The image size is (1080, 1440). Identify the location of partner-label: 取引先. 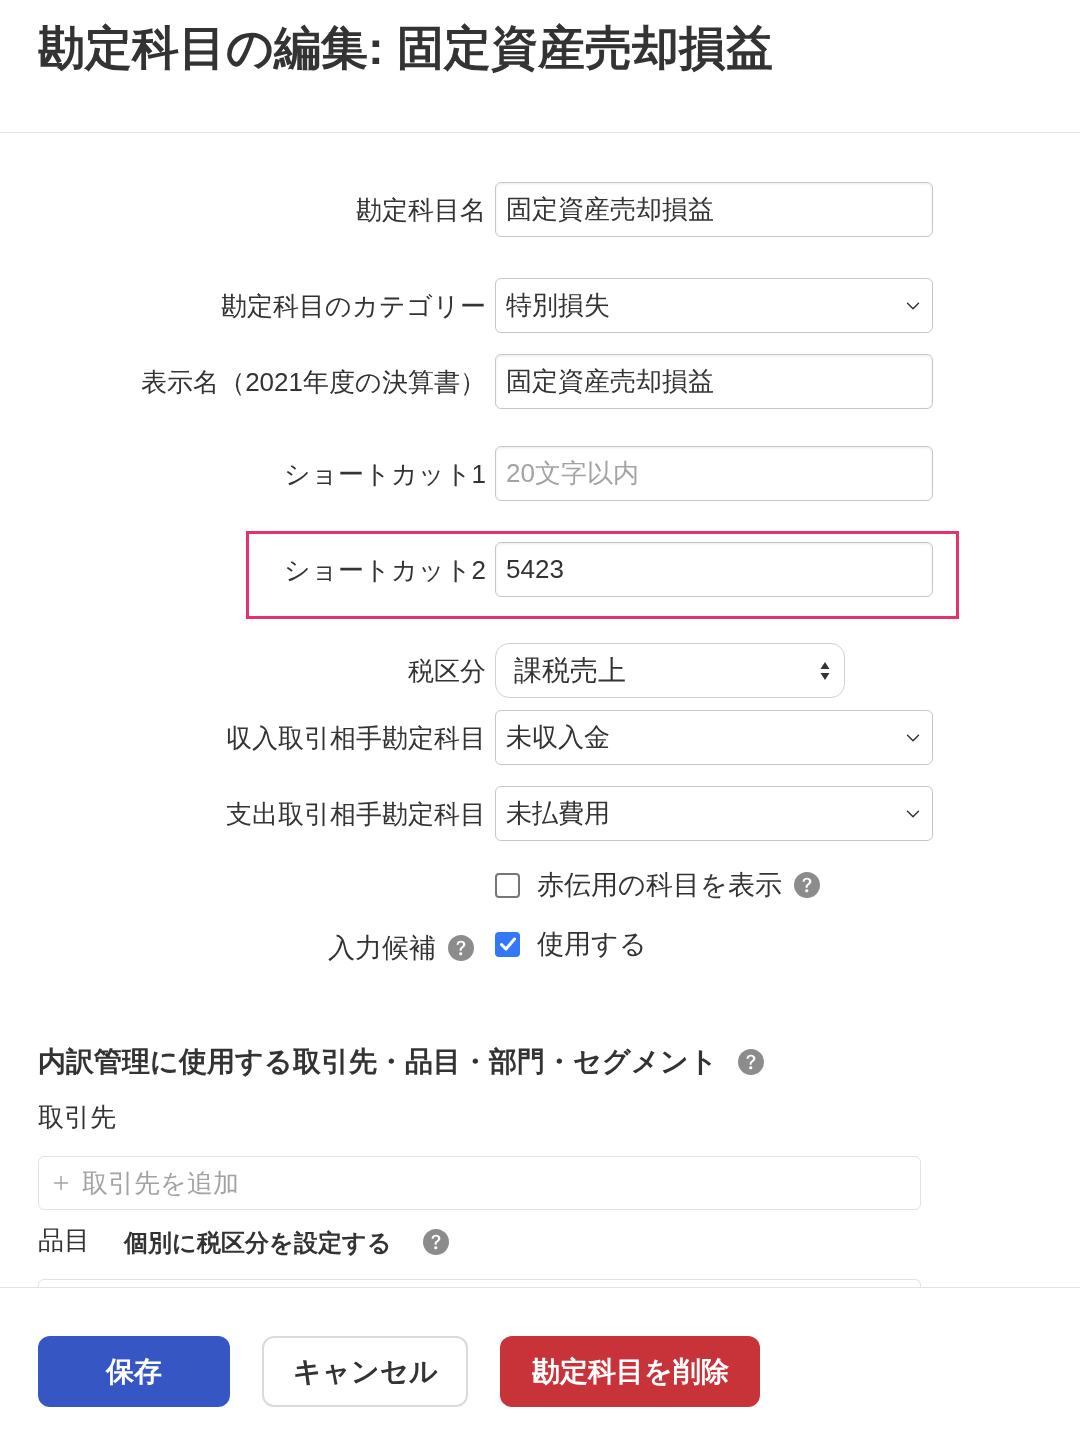
(77, 1117).